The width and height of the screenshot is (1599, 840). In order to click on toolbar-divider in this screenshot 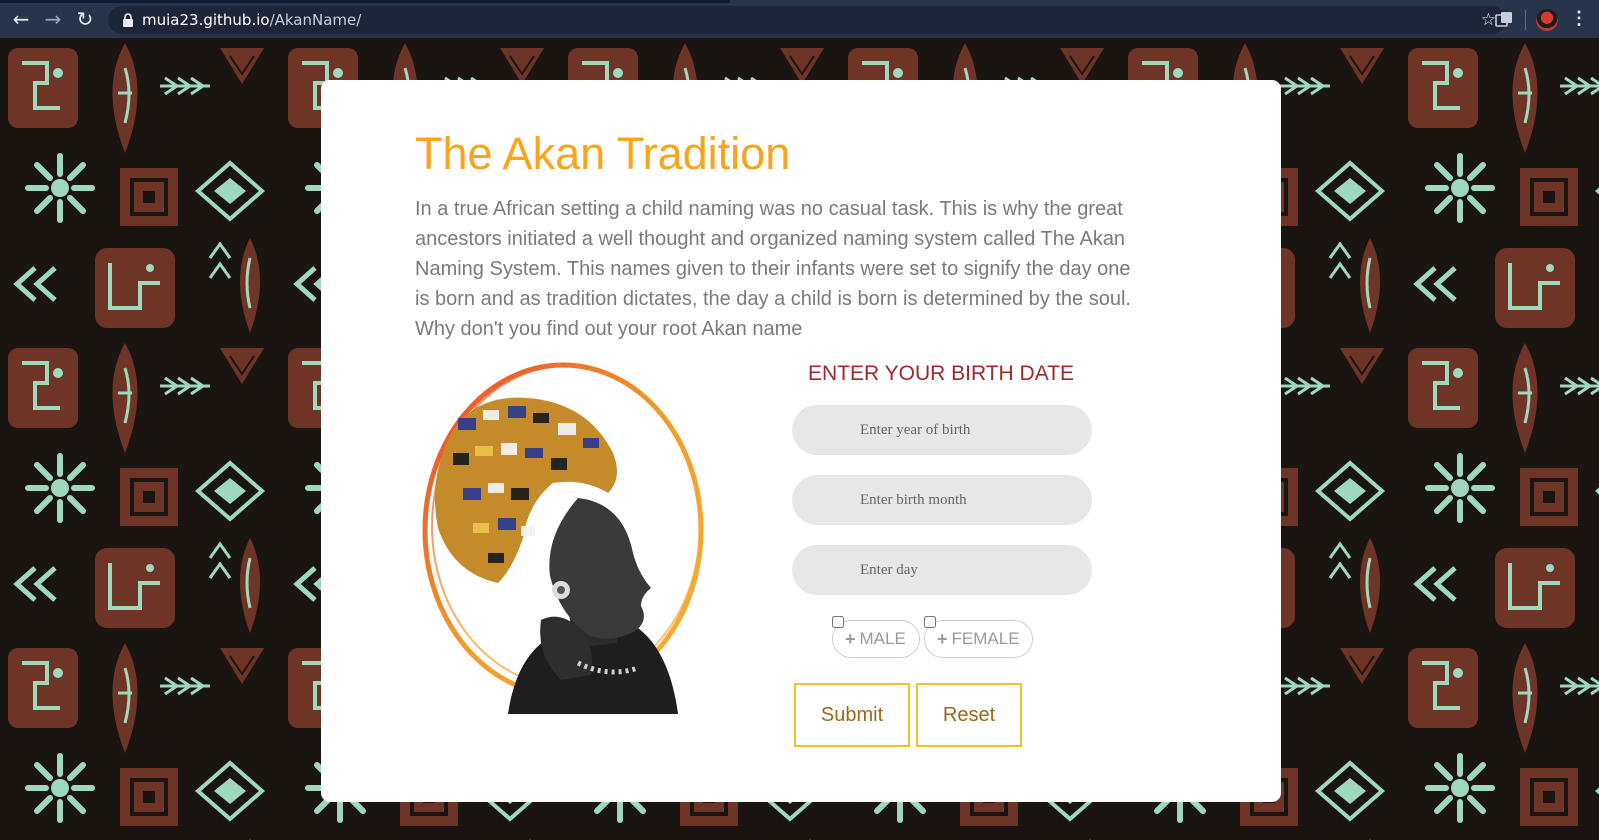, I will do `click(1525, 20)`.